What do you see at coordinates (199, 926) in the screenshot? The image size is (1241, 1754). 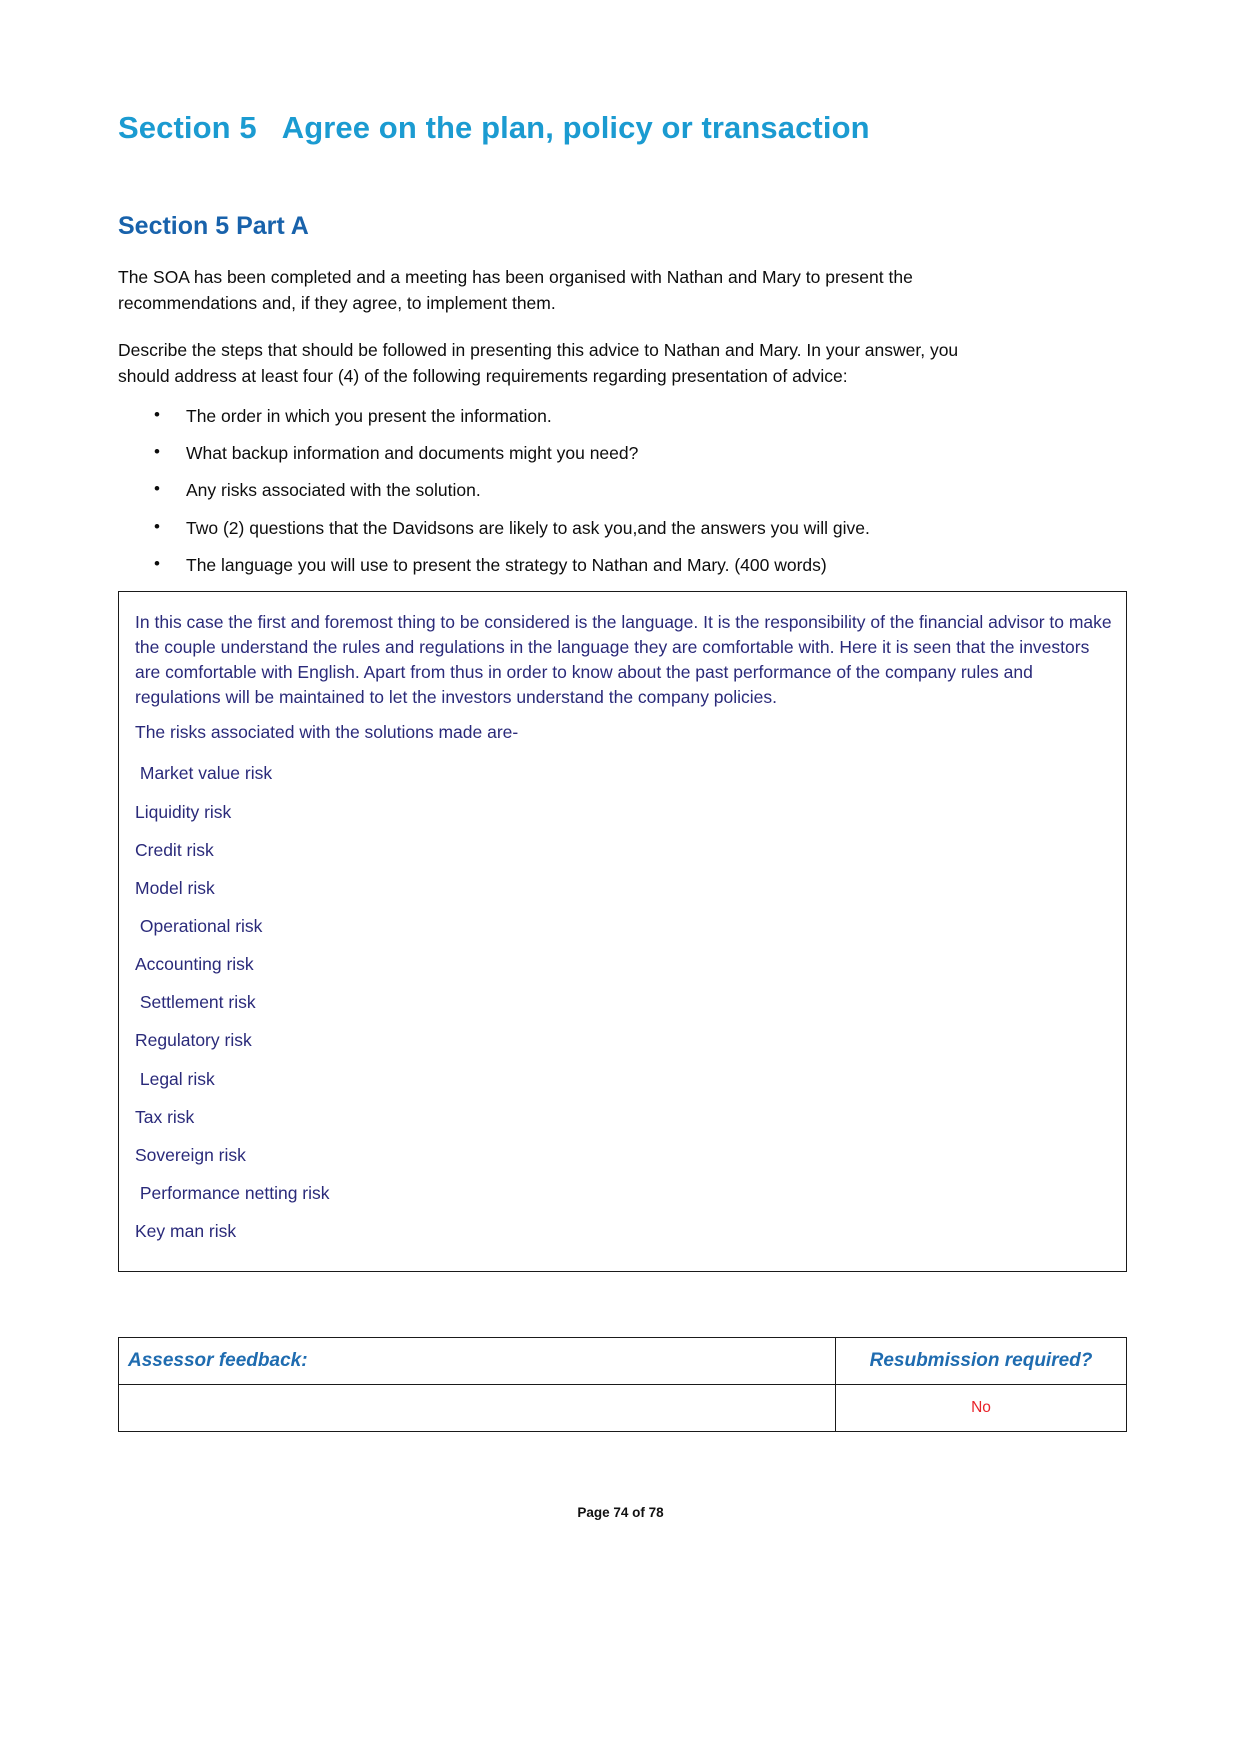 I see `risk-item: Operational risk` at bounding box center [199, 926].